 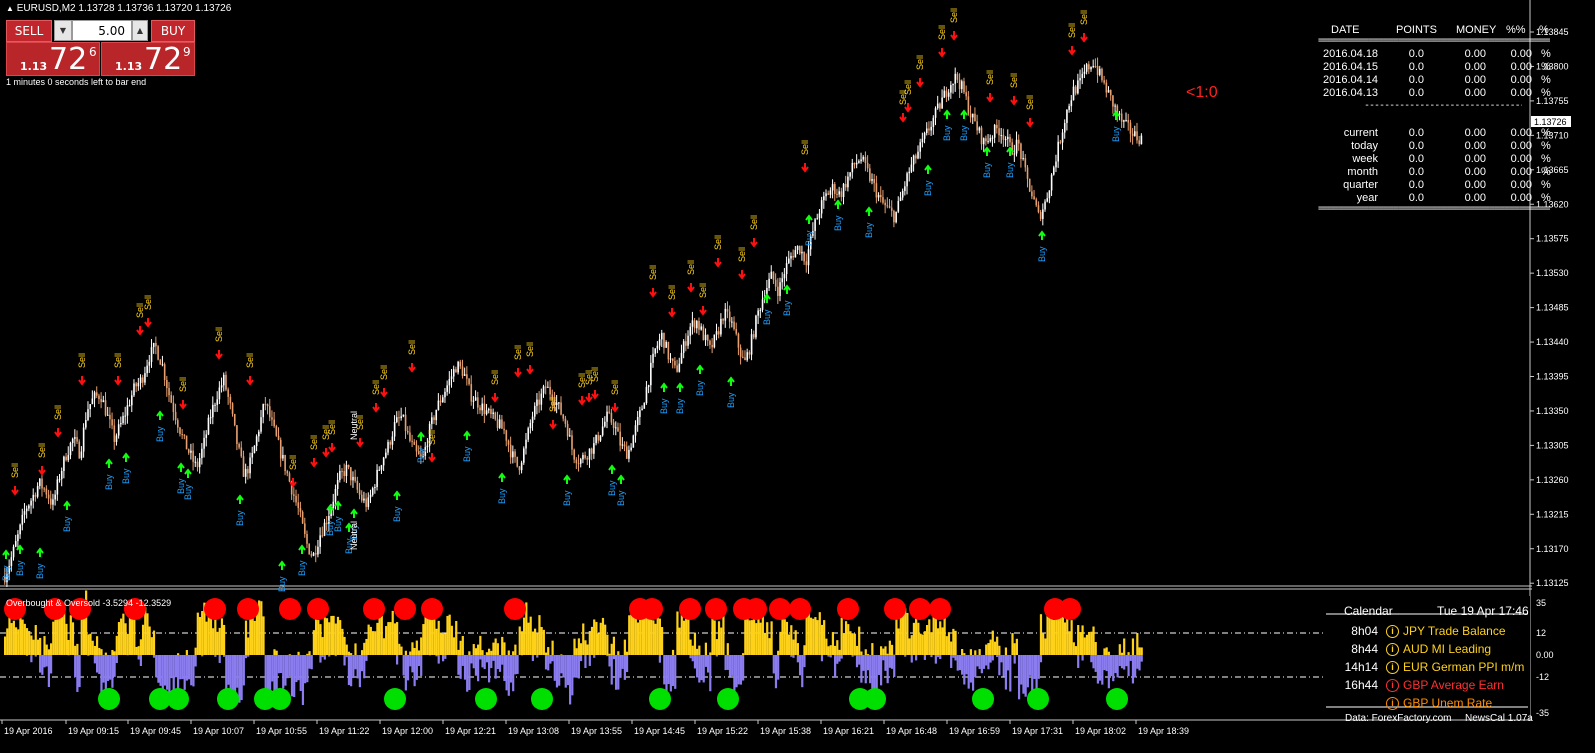 I want to click on indicator-level-label: 0.00, so click(x=1545, y=655).